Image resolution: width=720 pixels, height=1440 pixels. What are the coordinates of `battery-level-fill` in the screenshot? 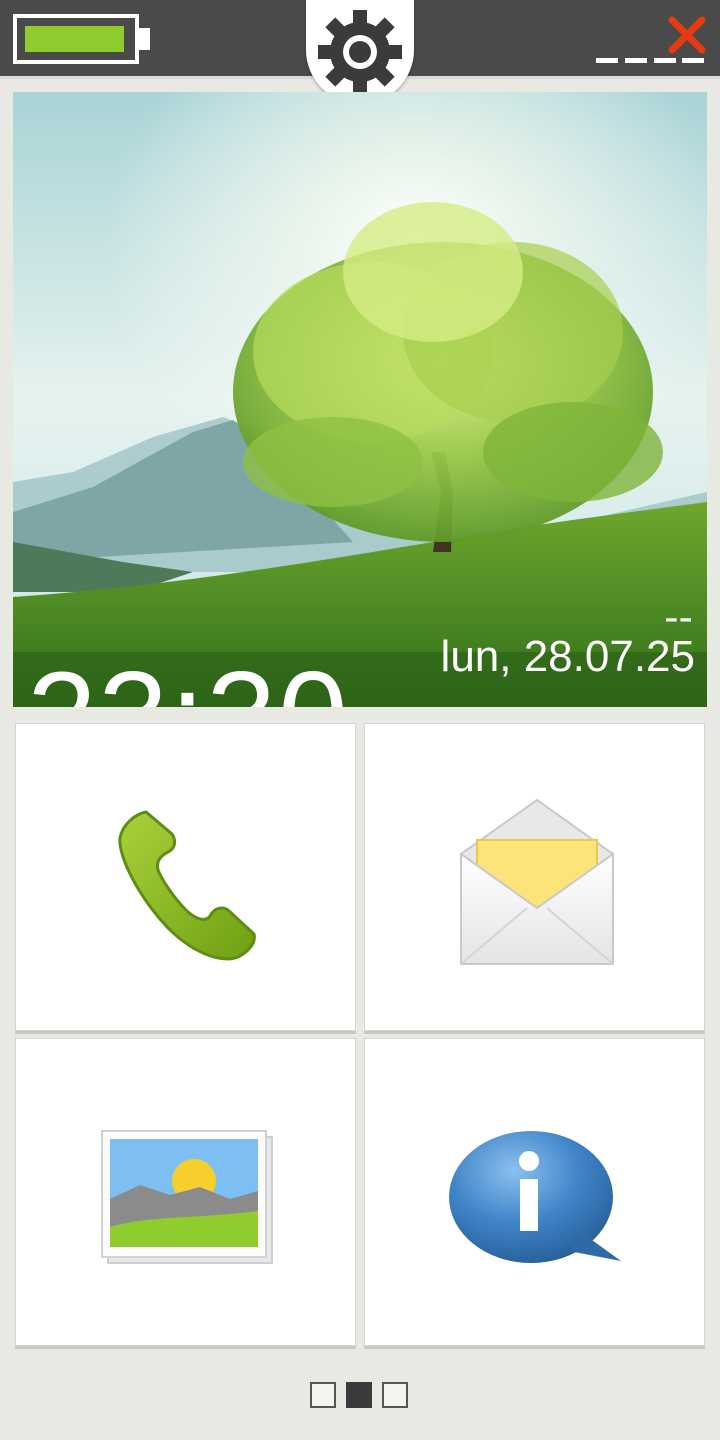 It's located at (74, 39).